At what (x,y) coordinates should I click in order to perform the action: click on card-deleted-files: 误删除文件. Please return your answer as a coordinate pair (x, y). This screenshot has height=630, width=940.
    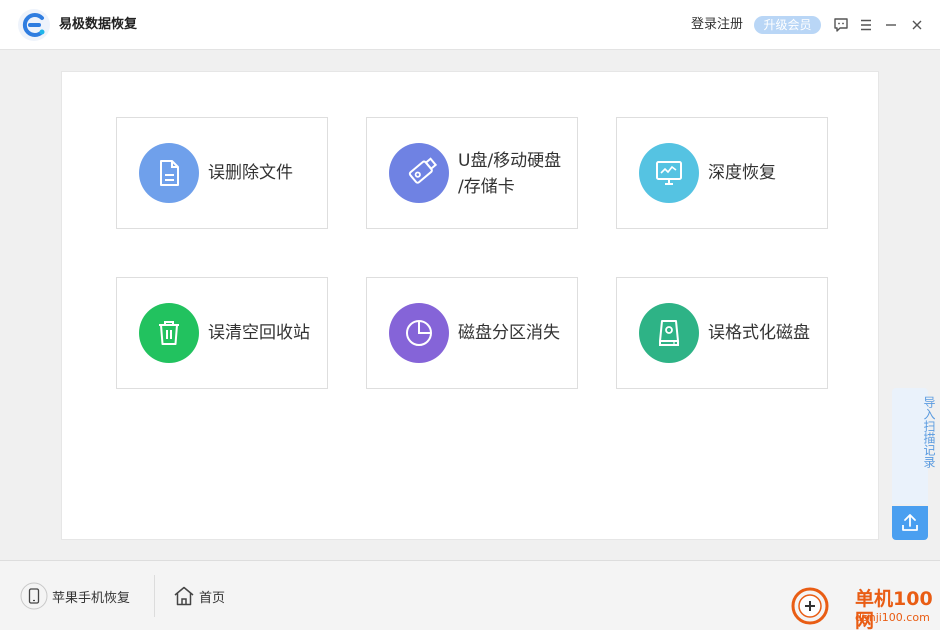
    Looking at the image, I should click on (222, 173).